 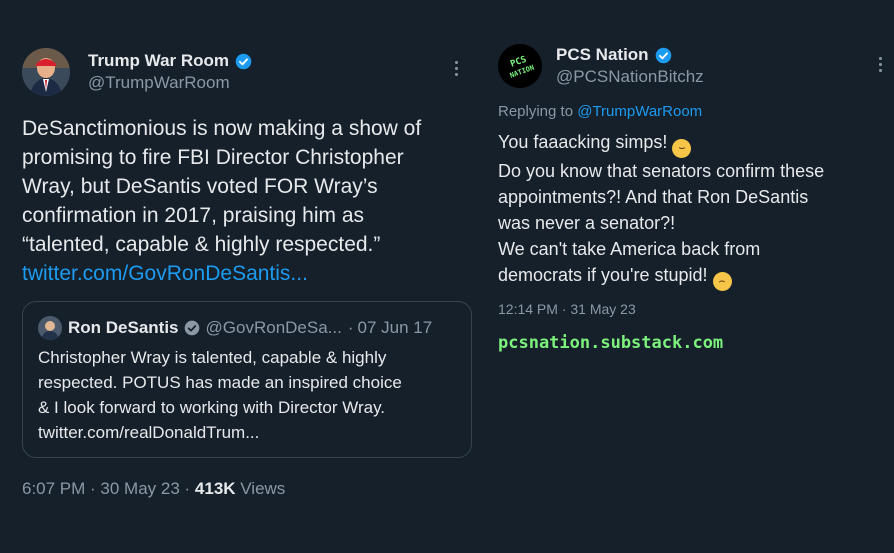 What do you see at coordinates (587, 223) in the screenshot?
I see `text-line: was never a senator?!` at bounding box center [587, 223].